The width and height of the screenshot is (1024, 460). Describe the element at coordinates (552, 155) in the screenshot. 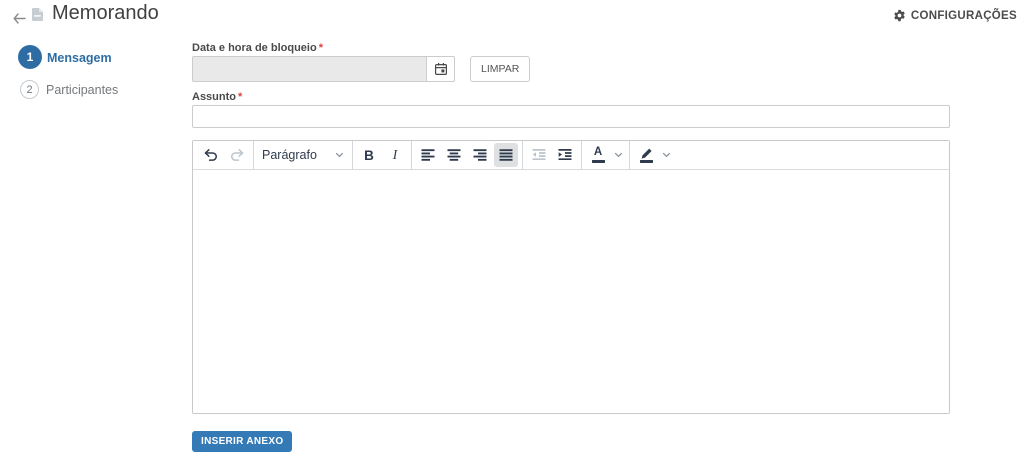

I see `indent-group` at that location.